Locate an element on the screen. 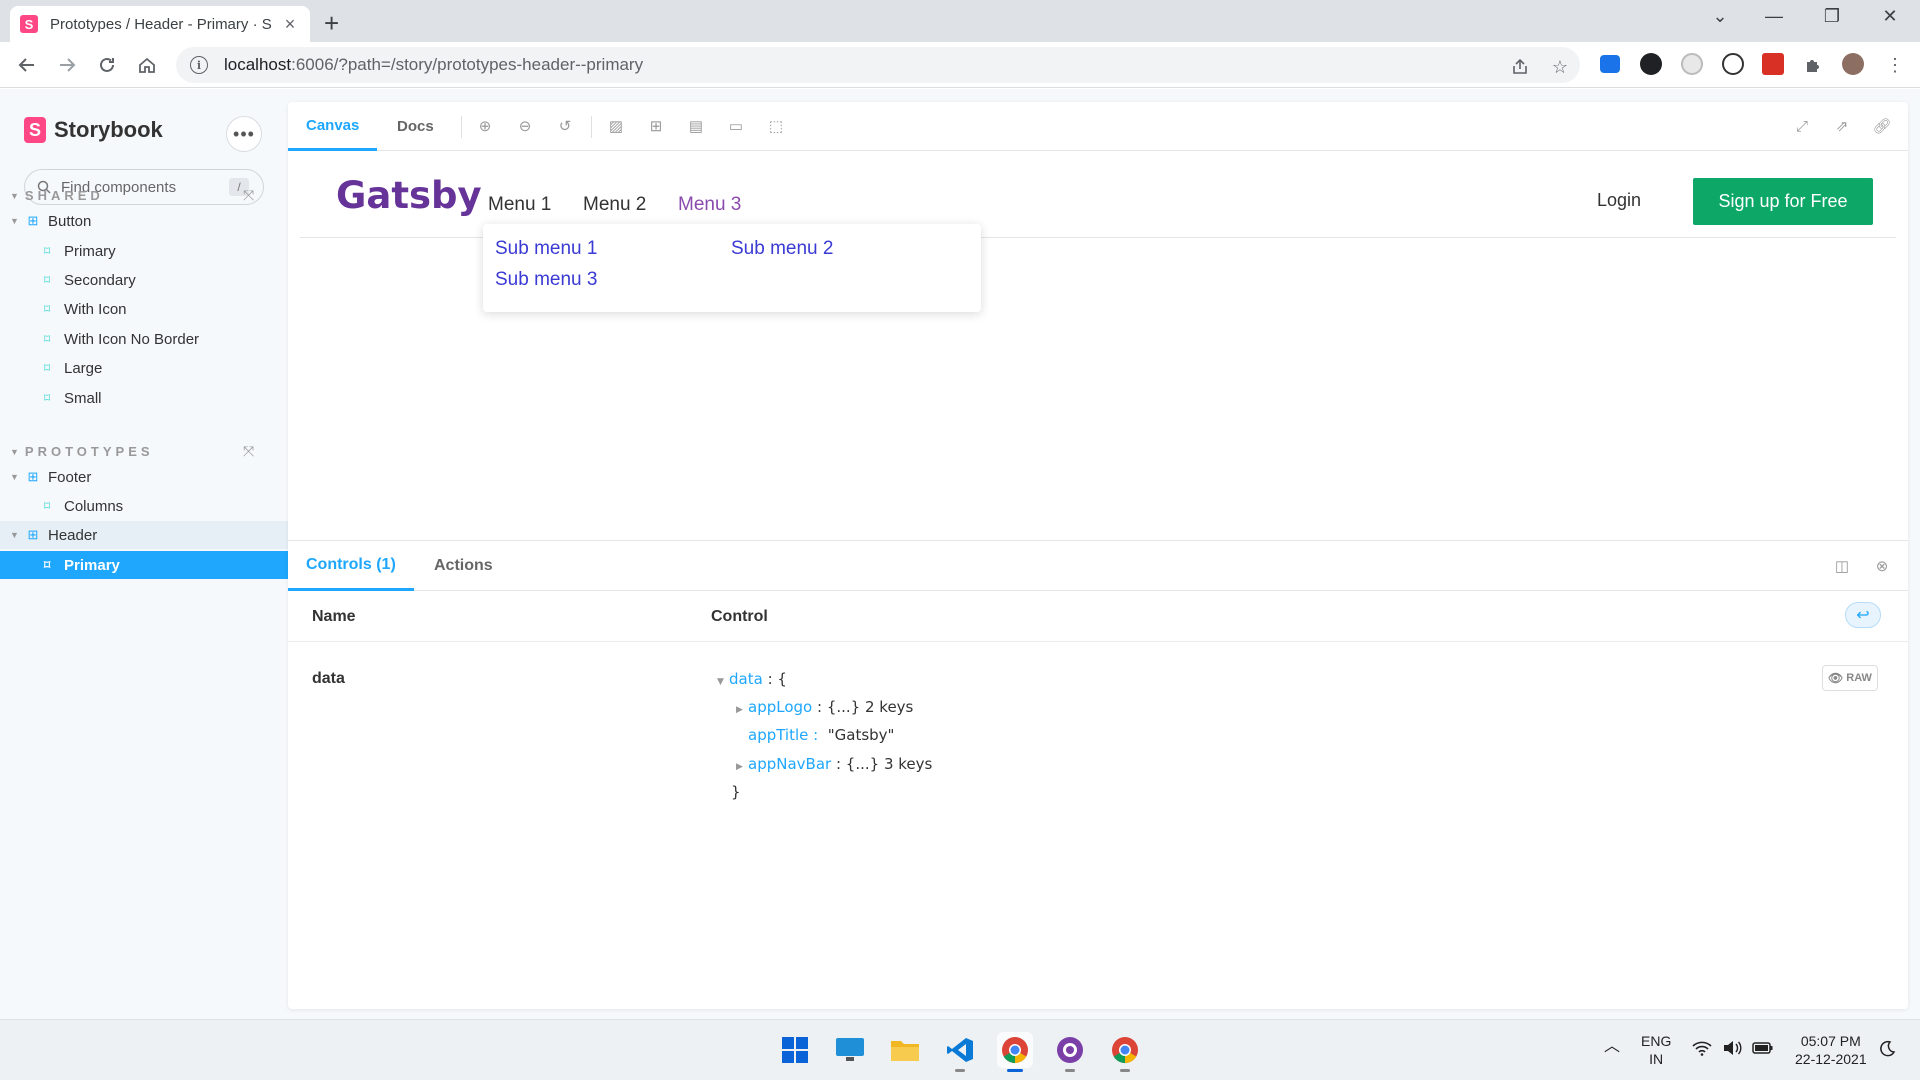 The height and width of the screenshot is (1080, 1920). extensions-puzzle-icon is located at coordinates (1813, 65).